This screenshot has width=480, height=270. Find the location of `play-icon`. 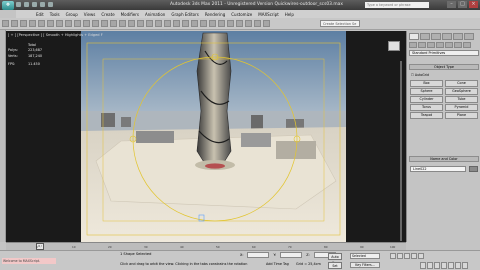

play-icon is located at coordinates (407, 256).